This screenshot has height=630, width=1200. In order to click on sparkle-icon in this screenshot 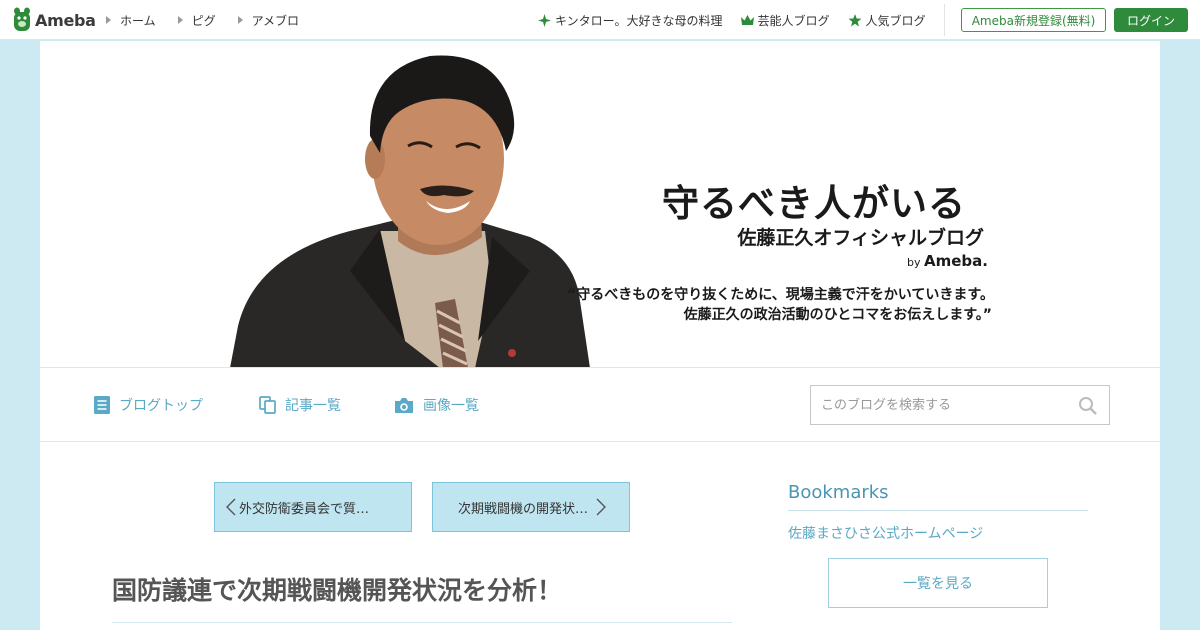, I will do `click(544, 20)`.